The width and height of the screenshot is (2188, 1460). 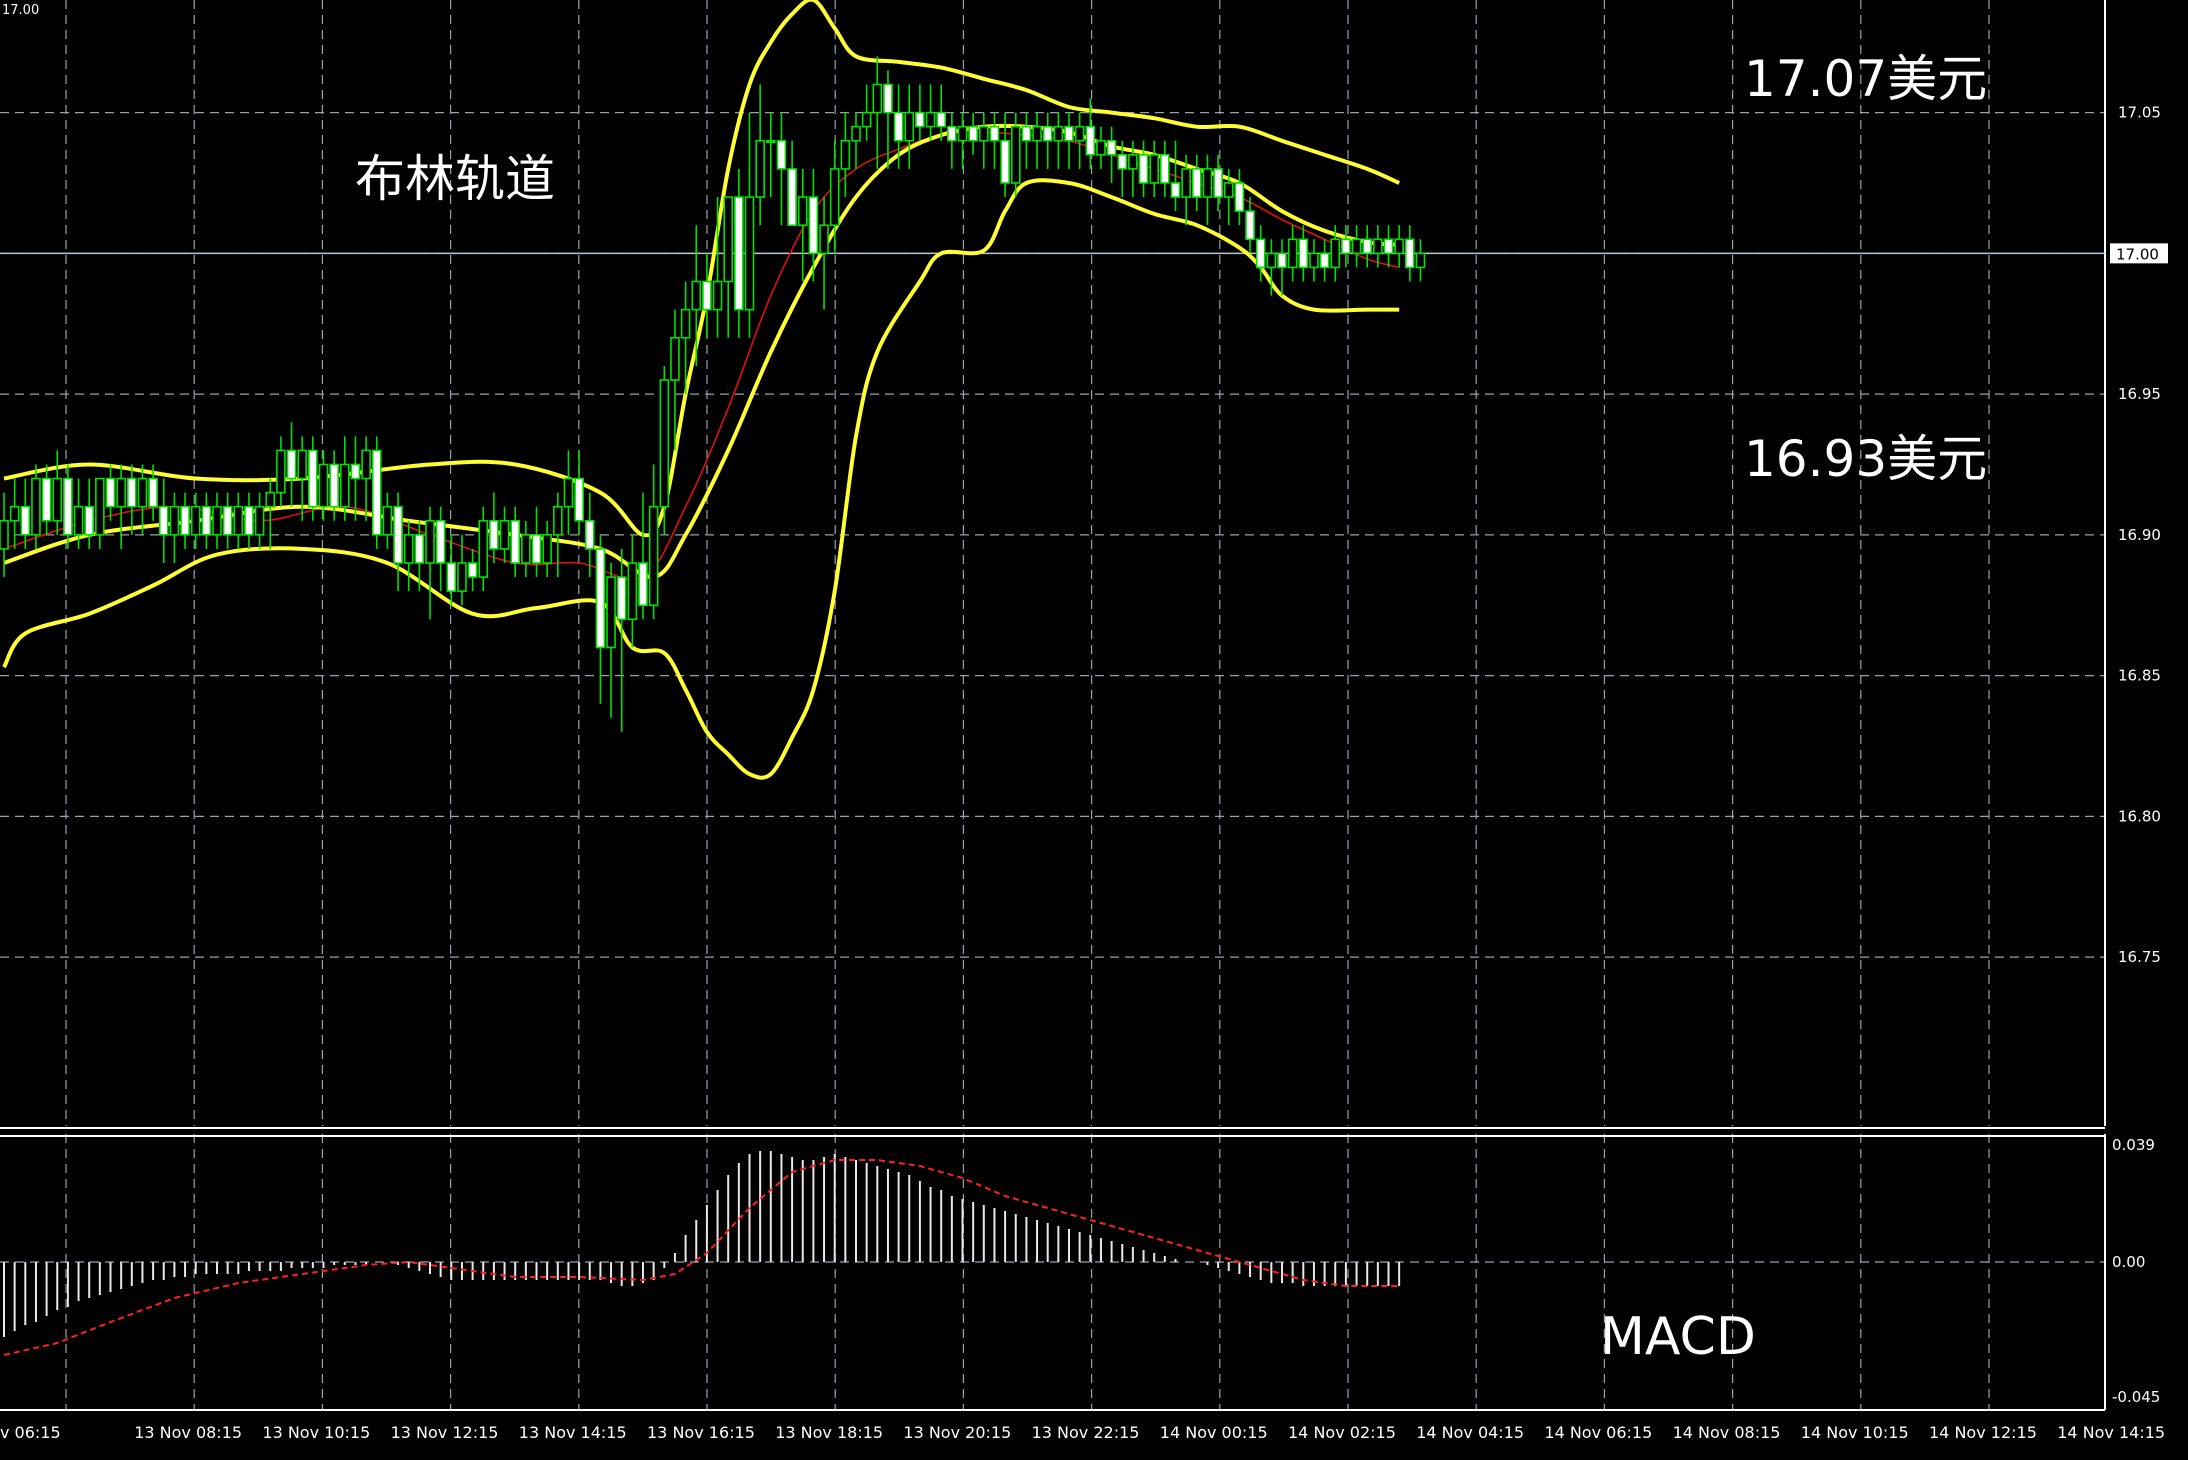 I want to click on time-tick-label: 14 Nov 02:15, so click(x=1342, y=1432).